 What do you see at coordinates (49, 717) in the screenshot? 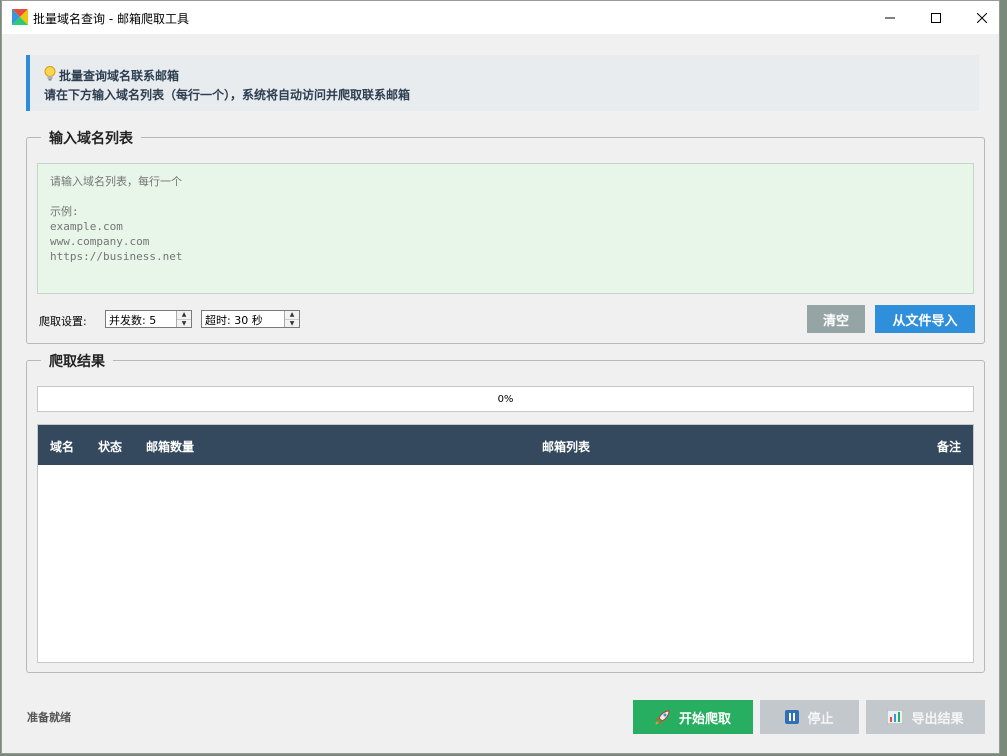
I see `status-text: 准备就绪` at bounding box center [49, 717].